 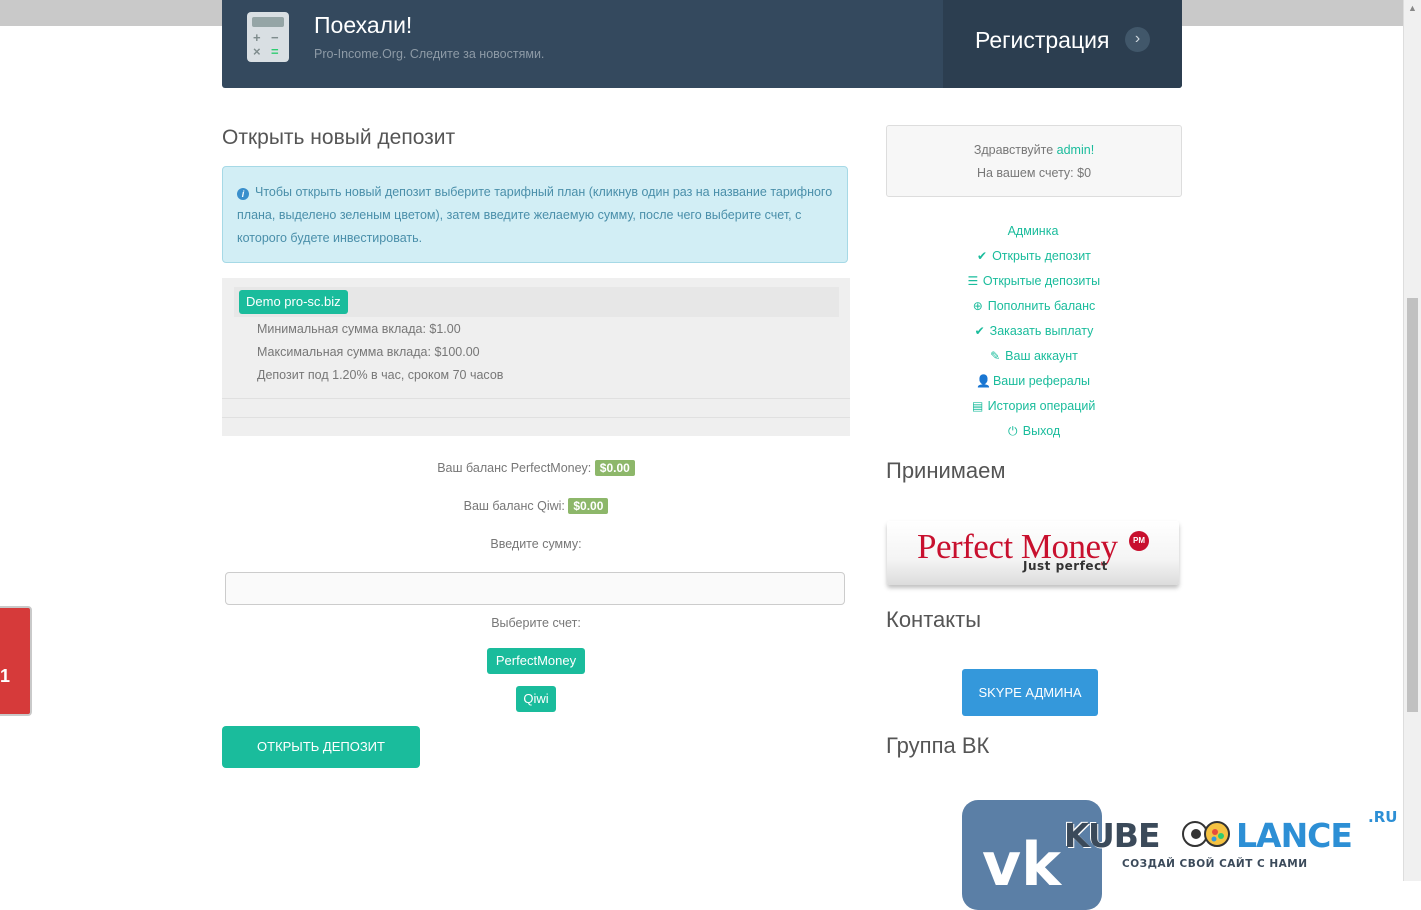 I want to click on header-title: Поехали!, so click(x=363, y=25).